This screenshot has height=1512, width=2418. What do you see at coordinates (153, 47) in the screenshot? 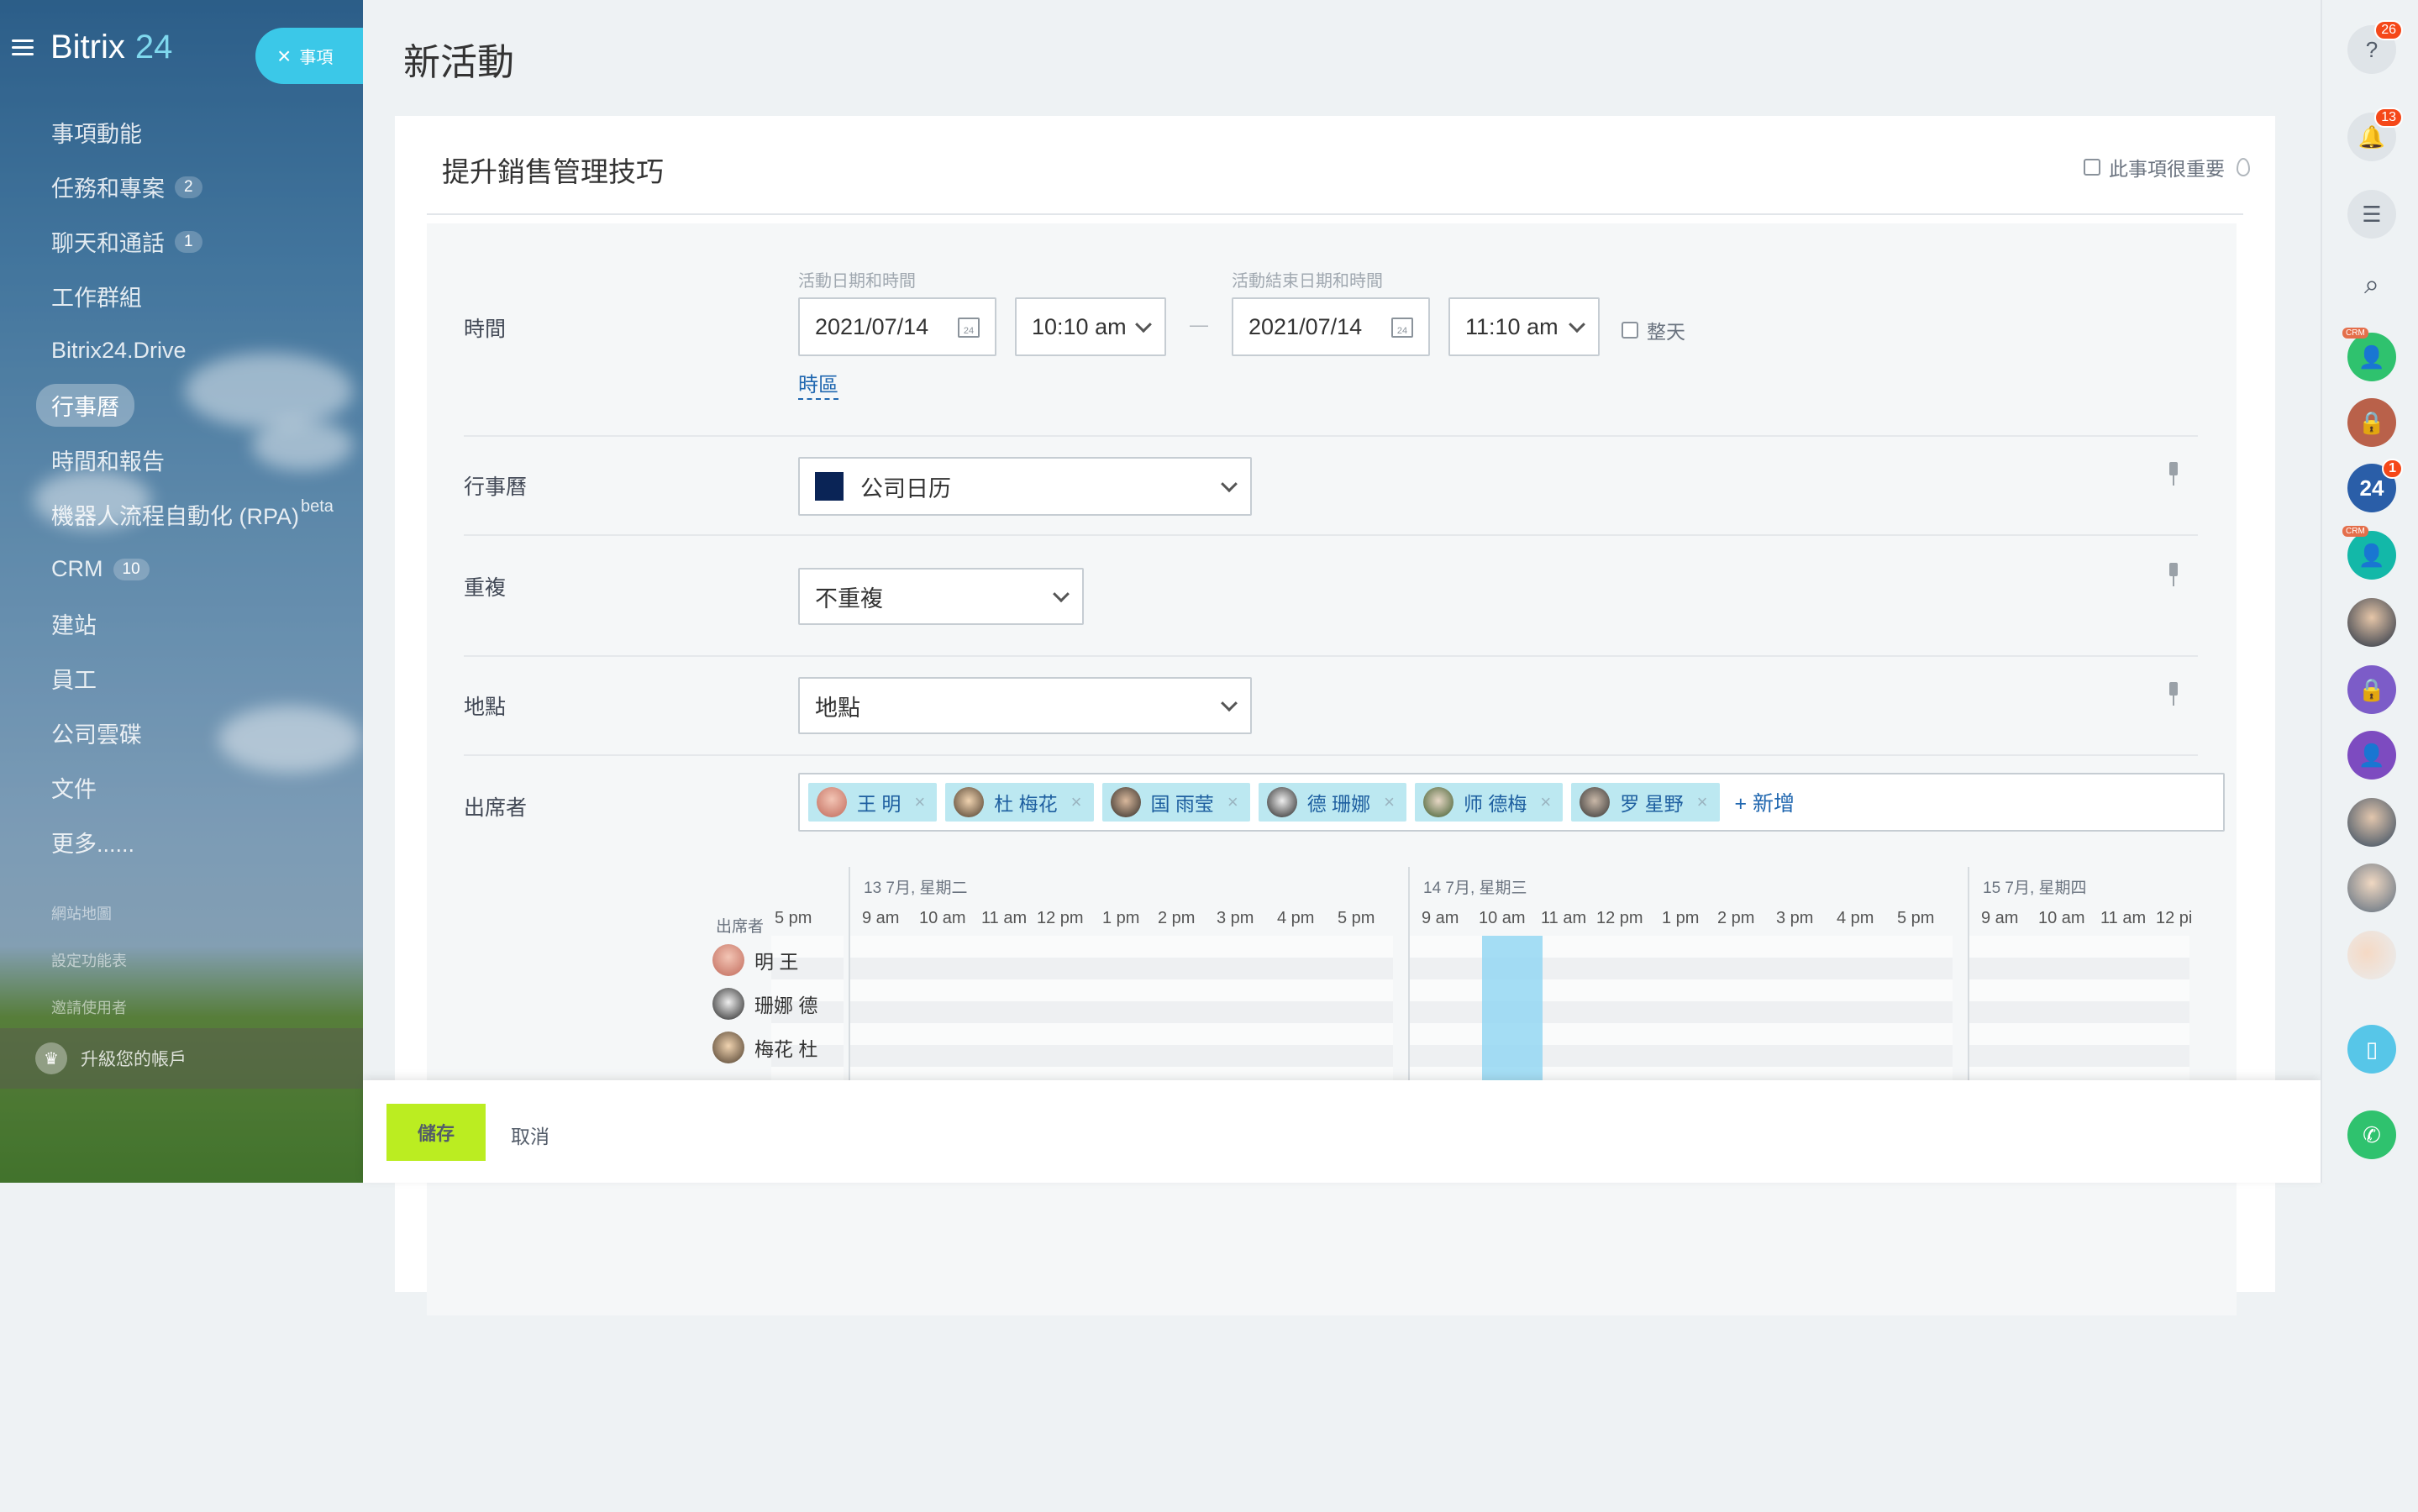
I see `logo-number: 24` at bounding box center [153, 47].